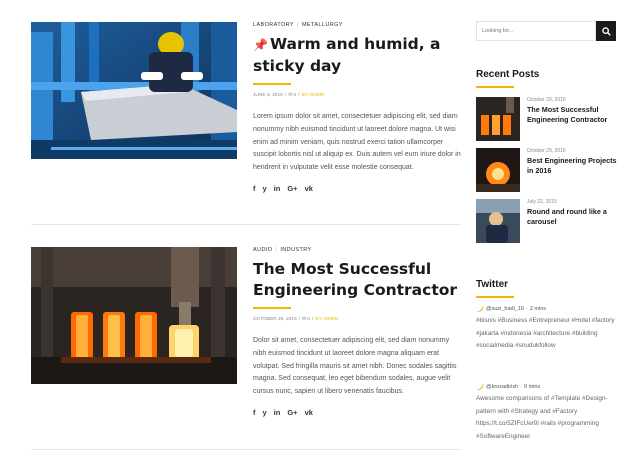 This screenshot has height=450, width=640. What do you see at coordinates (347, 55) in the screenshot?
I see `post-title-text: Warm and humid, a sticky day` at bounding box center [347, 55].